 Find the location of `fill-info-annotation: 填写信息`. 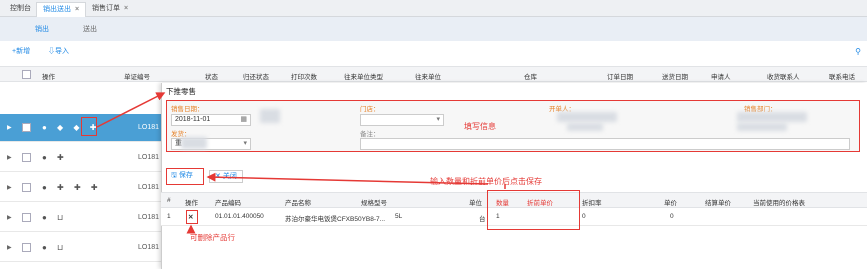

fill-info-annotation: 填写信息 is located at coordinates (480, 126).